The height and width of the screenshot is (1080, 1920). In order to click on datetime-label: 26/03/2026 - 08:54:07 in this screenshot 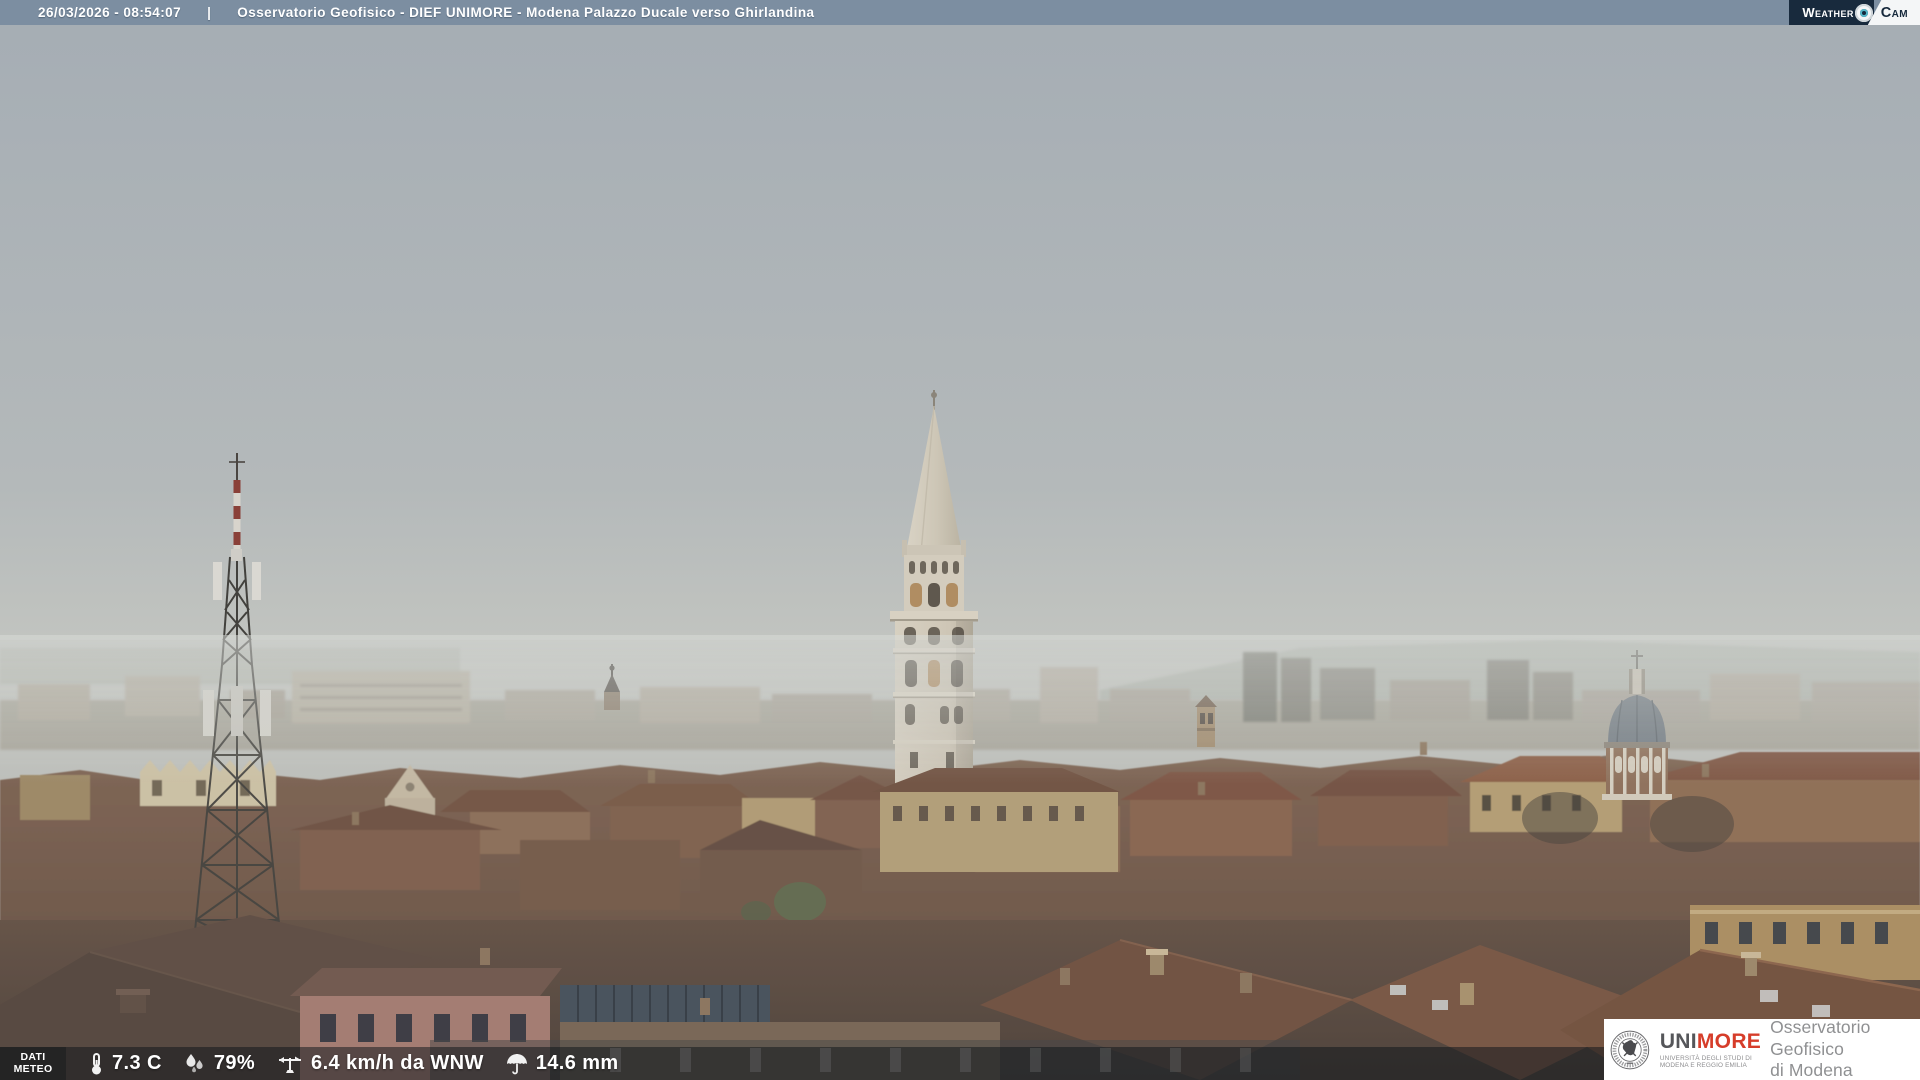, I will do `click(110, 12)`.